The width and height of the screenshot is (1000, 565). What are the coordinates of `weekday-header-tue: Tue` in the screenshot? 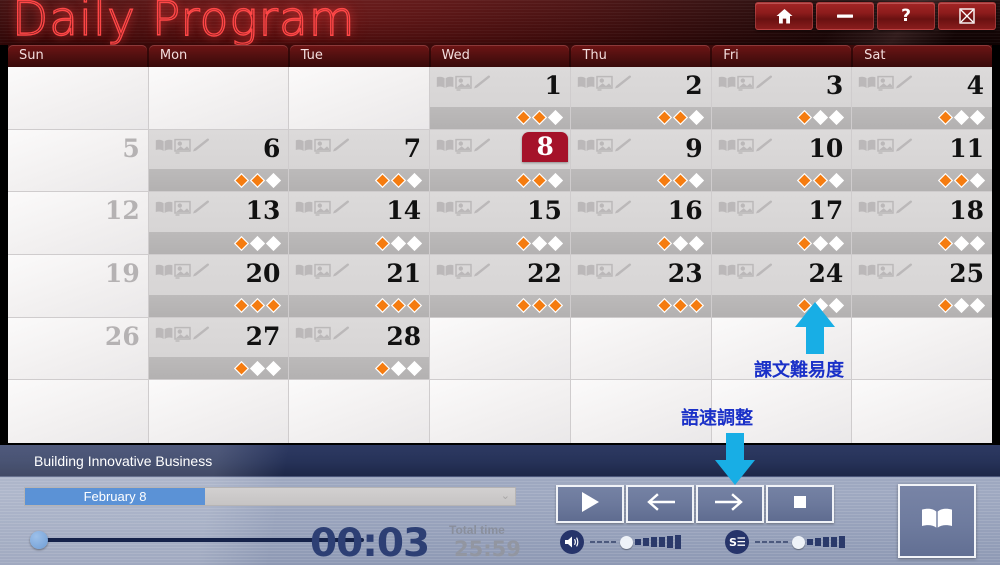 It's located at (359, 56).